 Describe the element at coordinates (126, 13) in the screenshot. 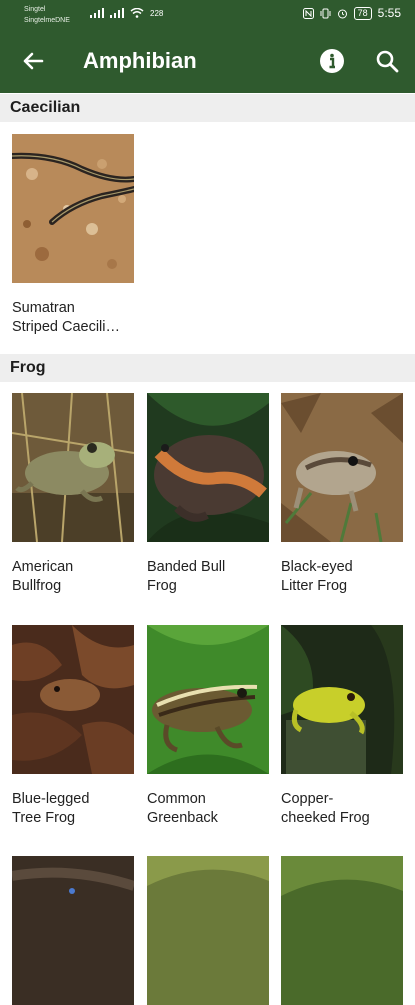

I see `signal-icons: 228` at that location.